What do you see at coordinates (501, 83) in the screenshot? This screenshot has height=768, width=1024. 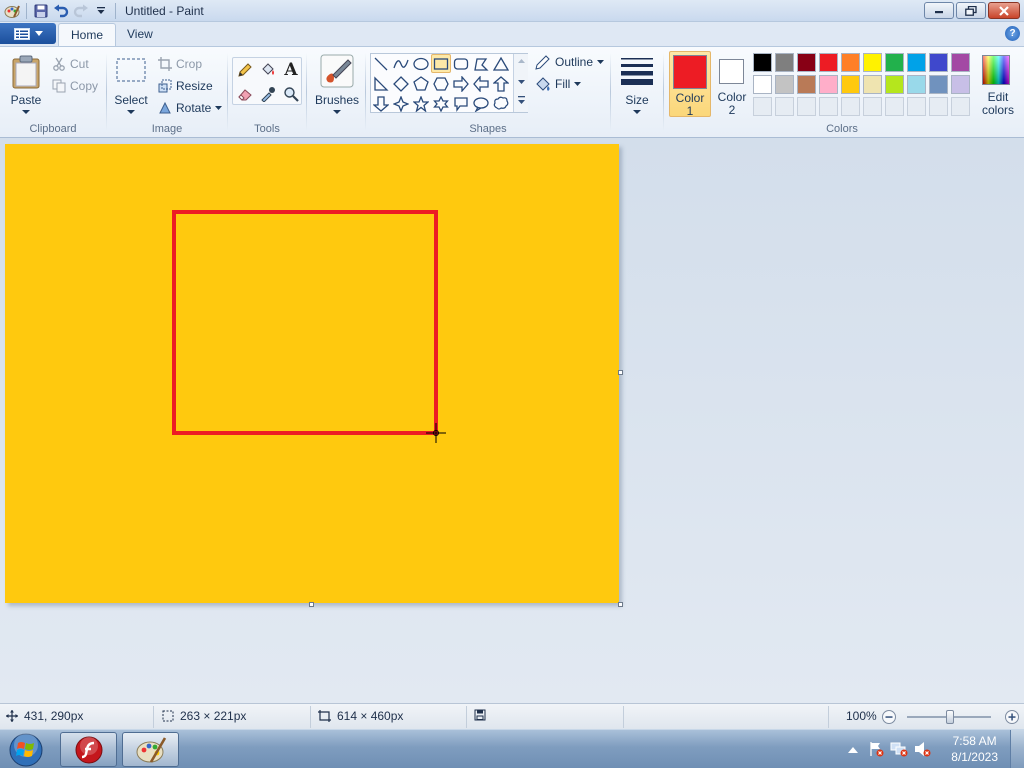 I see `up-arrow-shape-icon` at bounding box center [501, 83].